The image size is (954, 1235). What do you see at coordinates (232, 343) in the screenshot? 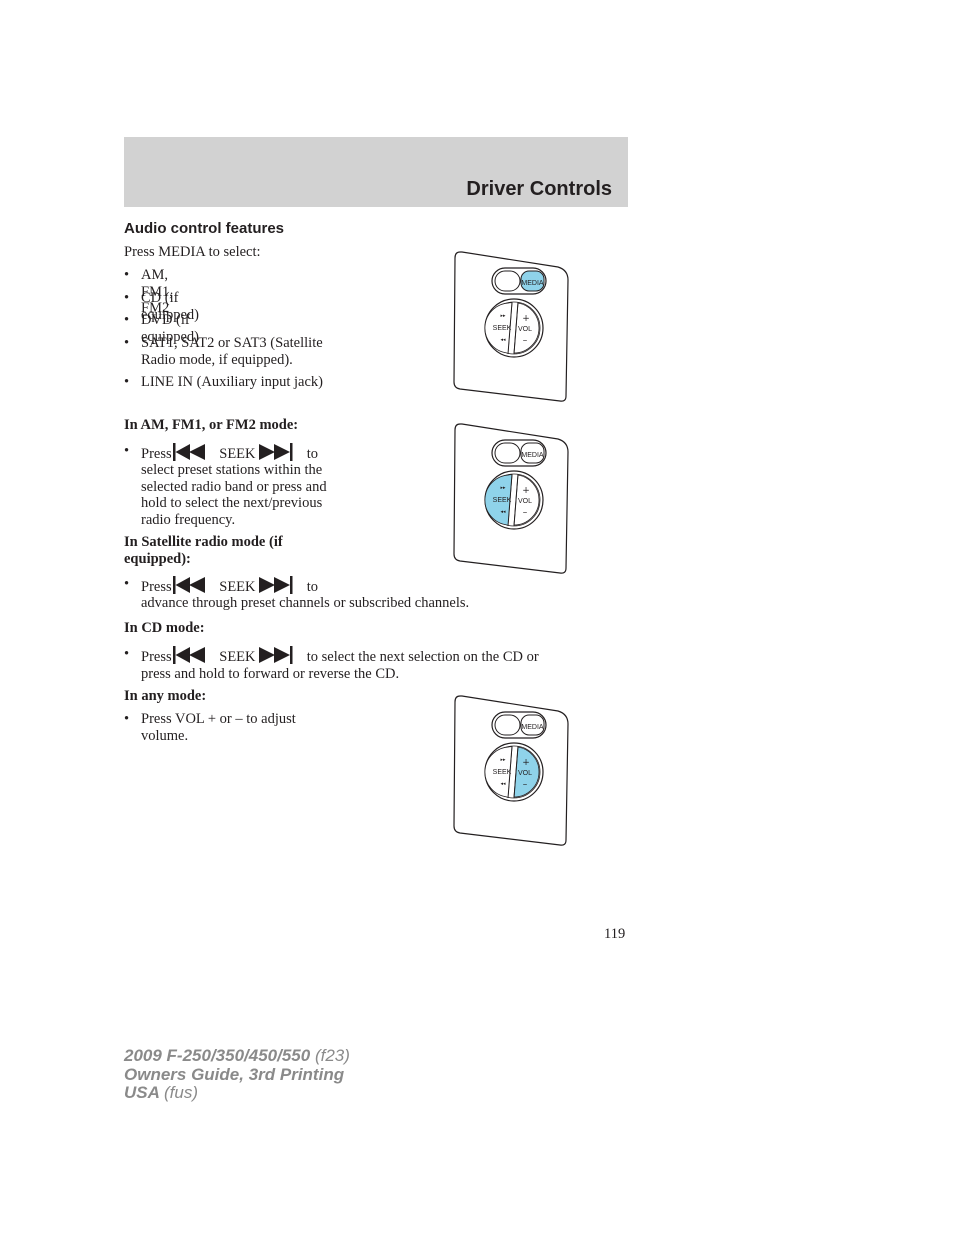
I see `list-item-text: SAT1, SAT2 or SAT3 (Satellite` at bounding box center [232, 343].